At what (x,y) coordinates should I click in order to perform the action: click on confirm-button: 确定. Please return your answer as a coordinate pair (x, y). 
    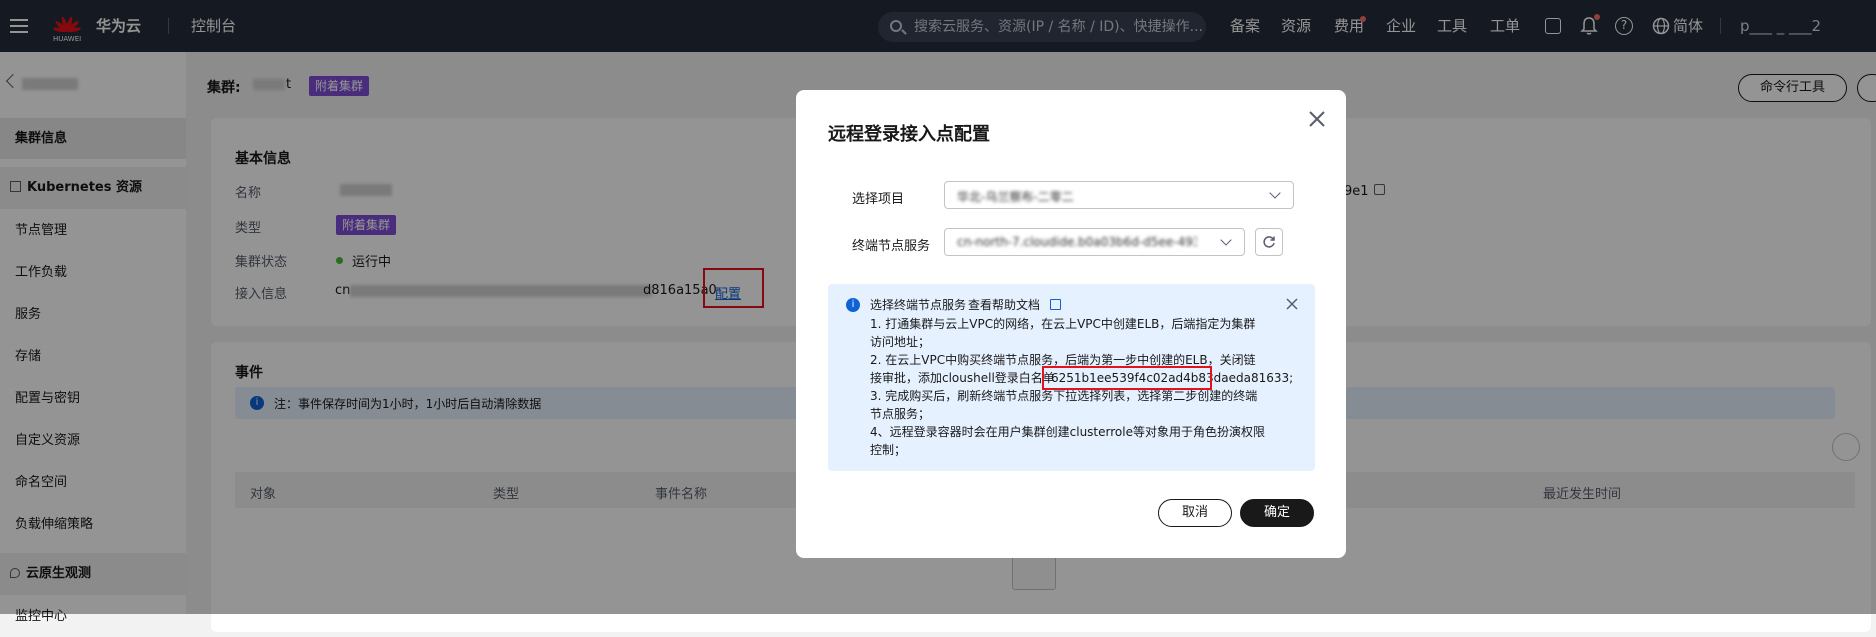
    Looking at the image, I should click on (1277, 513).